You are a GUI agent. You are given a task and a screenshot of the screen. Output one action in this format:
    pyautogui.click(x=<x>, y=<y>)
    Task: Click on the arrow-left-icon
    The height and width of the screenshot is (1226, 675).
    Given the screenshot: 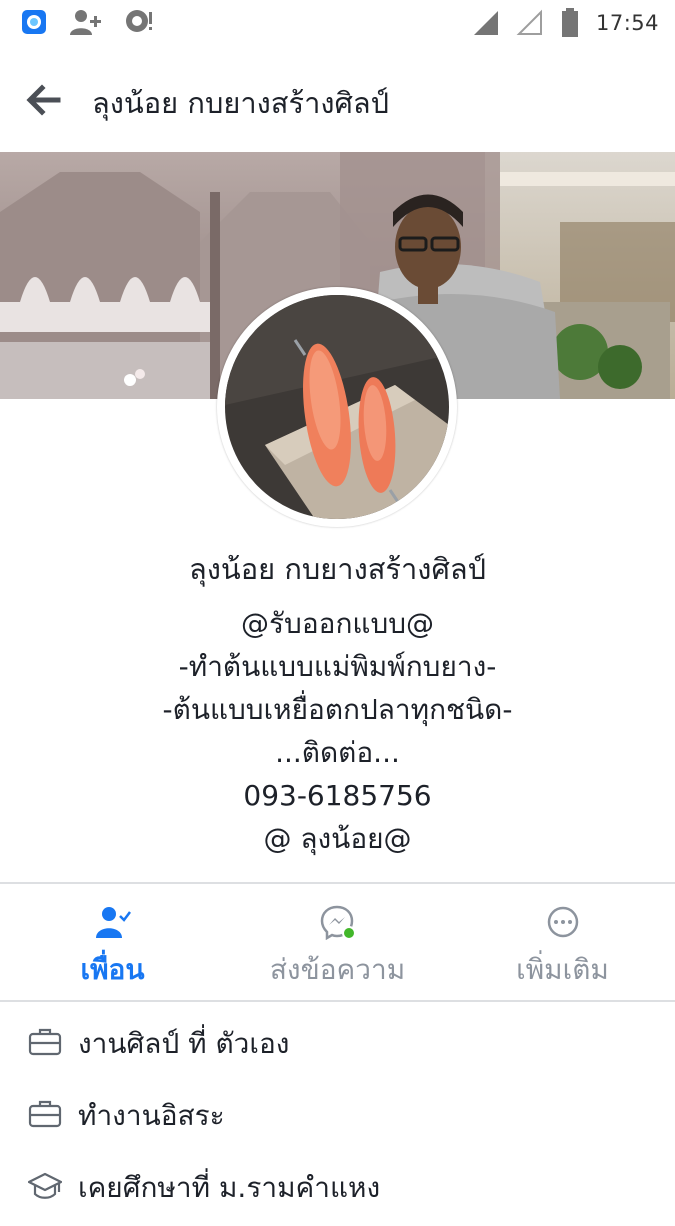 What is the action you would take?
    pyautogui.click(x=43, y=100)
    